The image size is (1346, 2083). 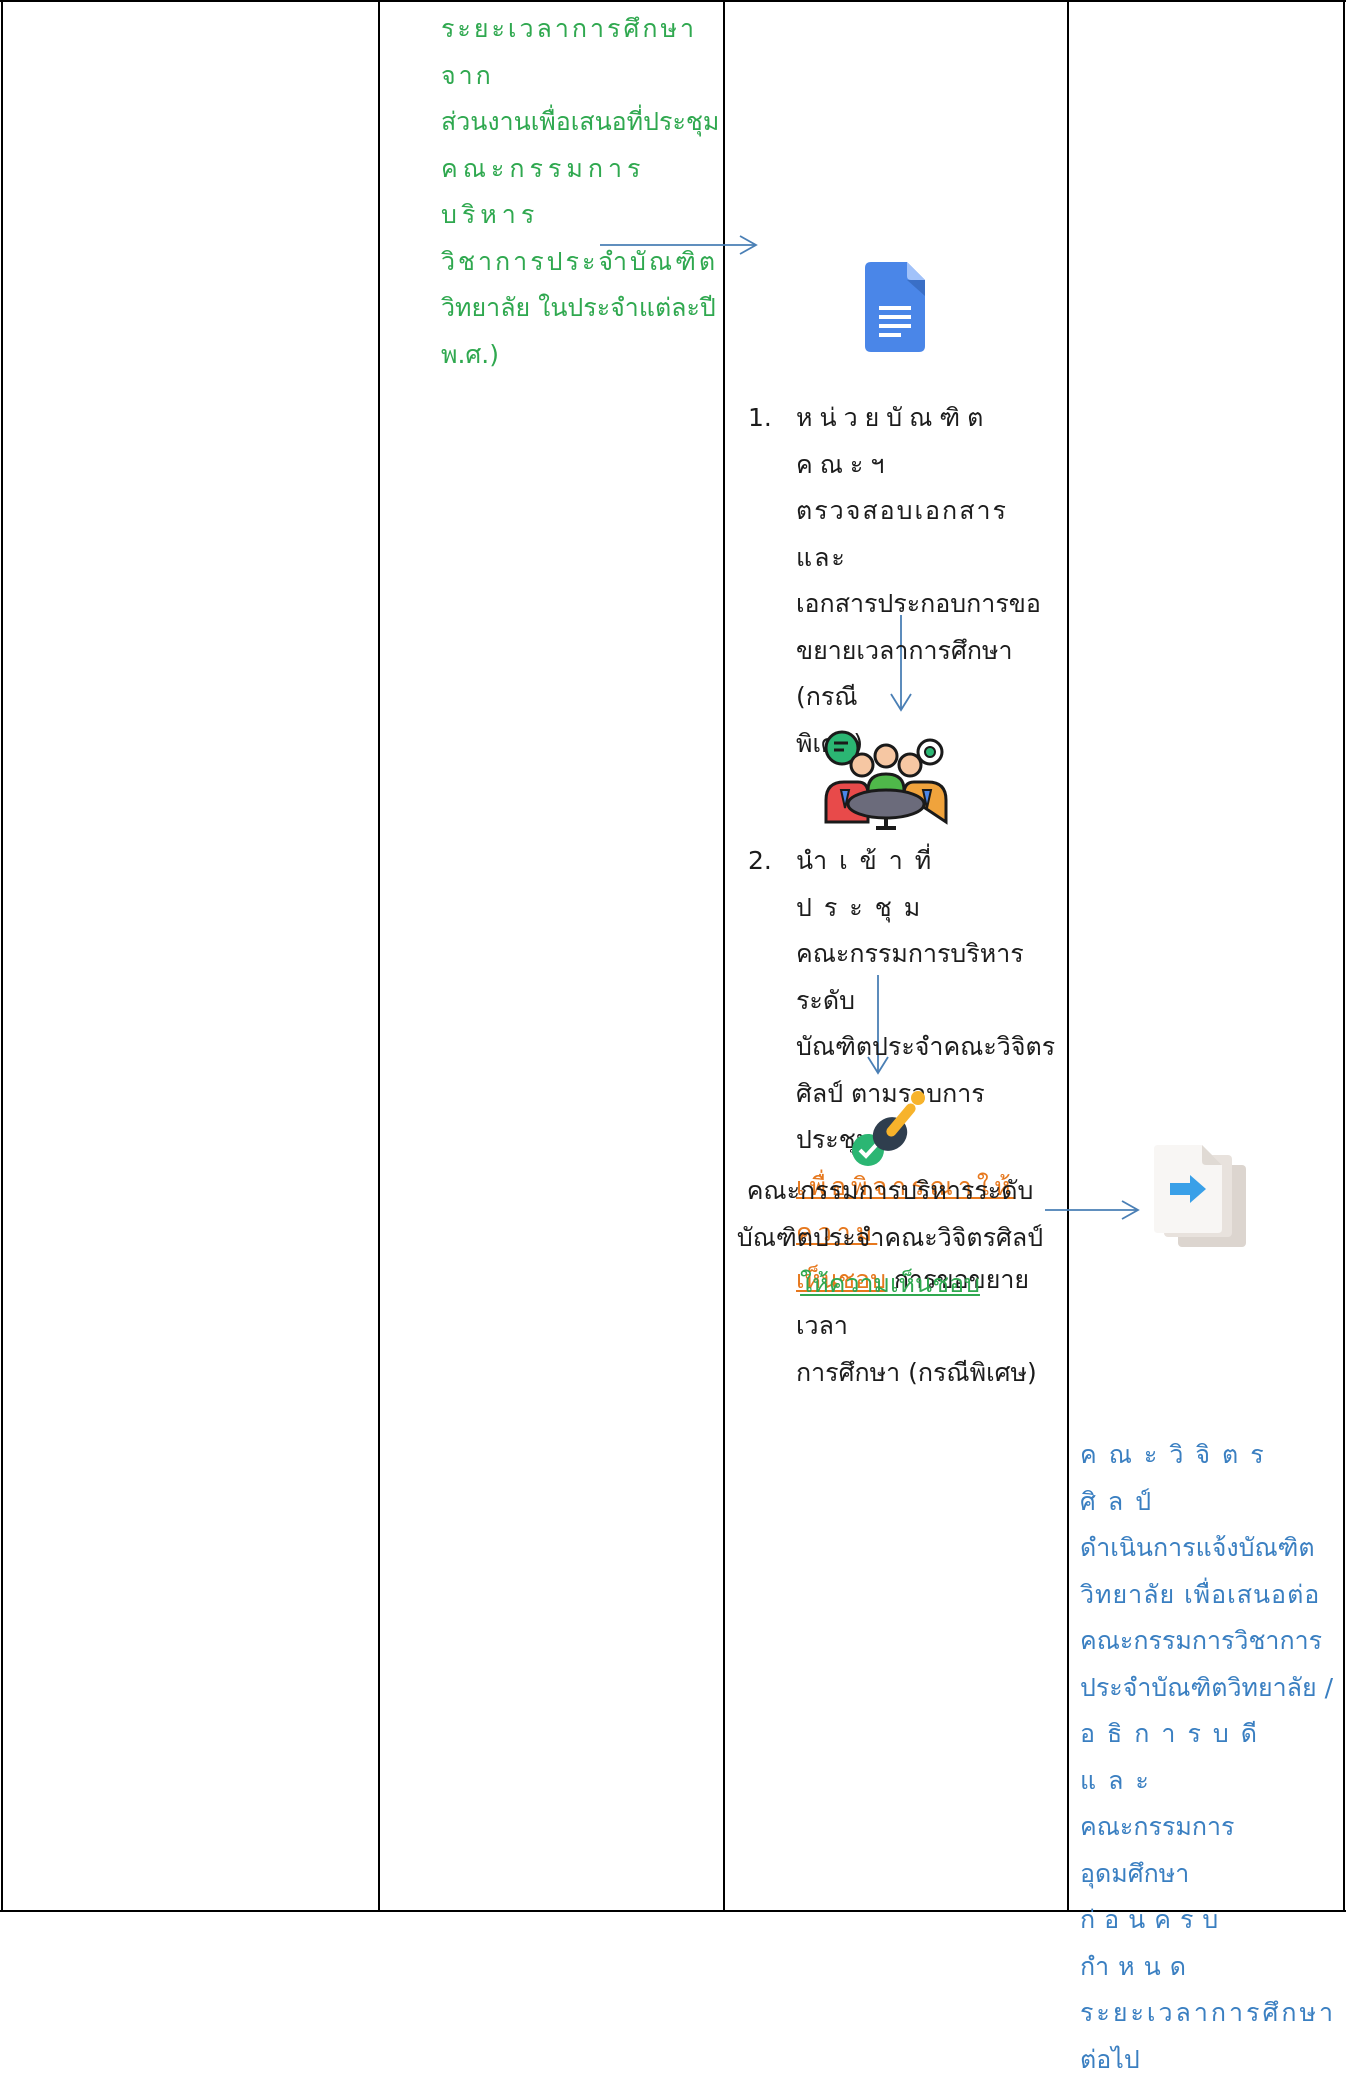 What do you see at coordinates (927, 884) in the screenshot?
I see `step2-line: นำเข้าที่ประชุม` at bounding box center [927, 884].